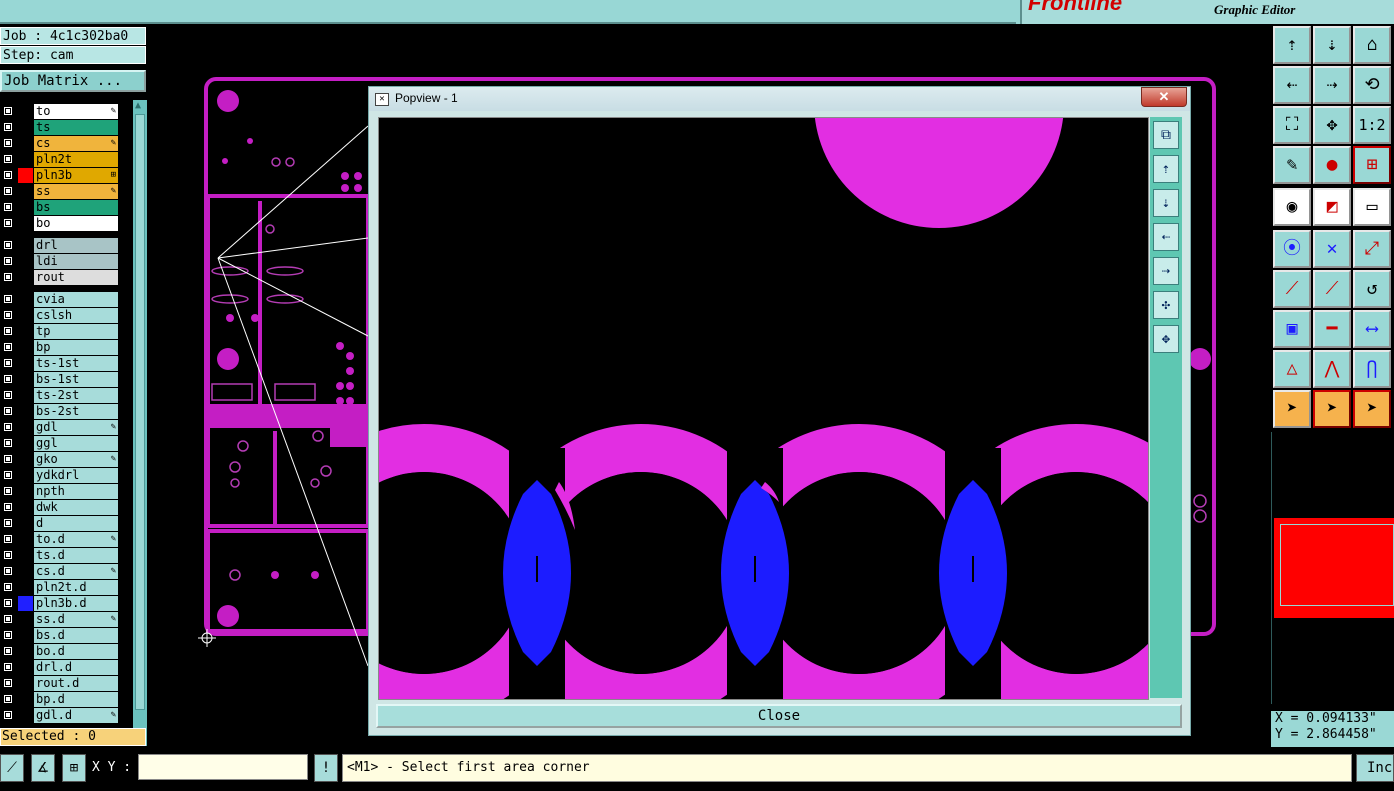 This screenshot has height=791, width=1394. Describe the element at coordinates (1372, 329) in the screenshot. I see `dimension-icon: ⟷` at that location.